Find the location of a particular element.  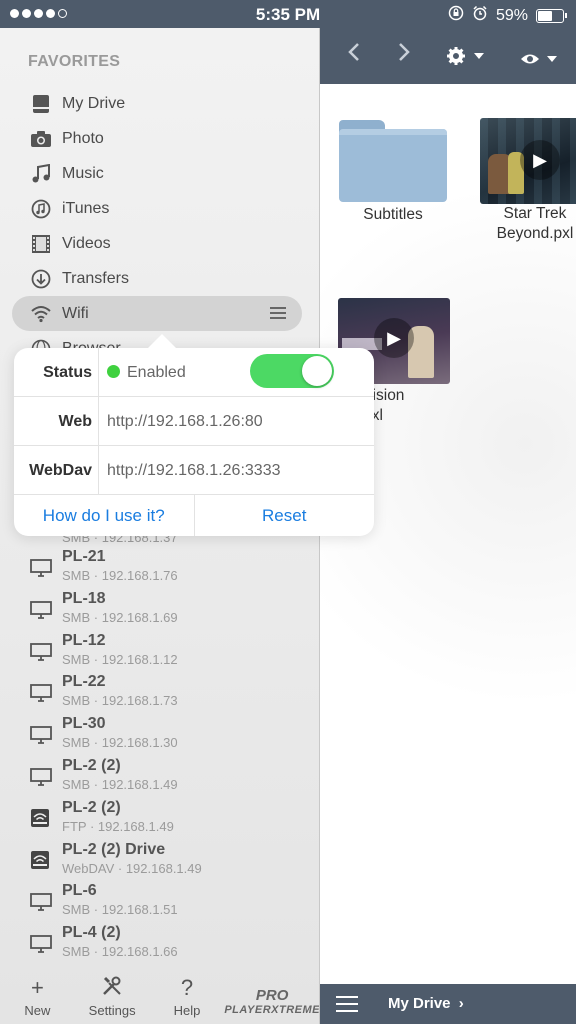

status-bar: 5:35 PM 59% is located at coordinates (288, 14).